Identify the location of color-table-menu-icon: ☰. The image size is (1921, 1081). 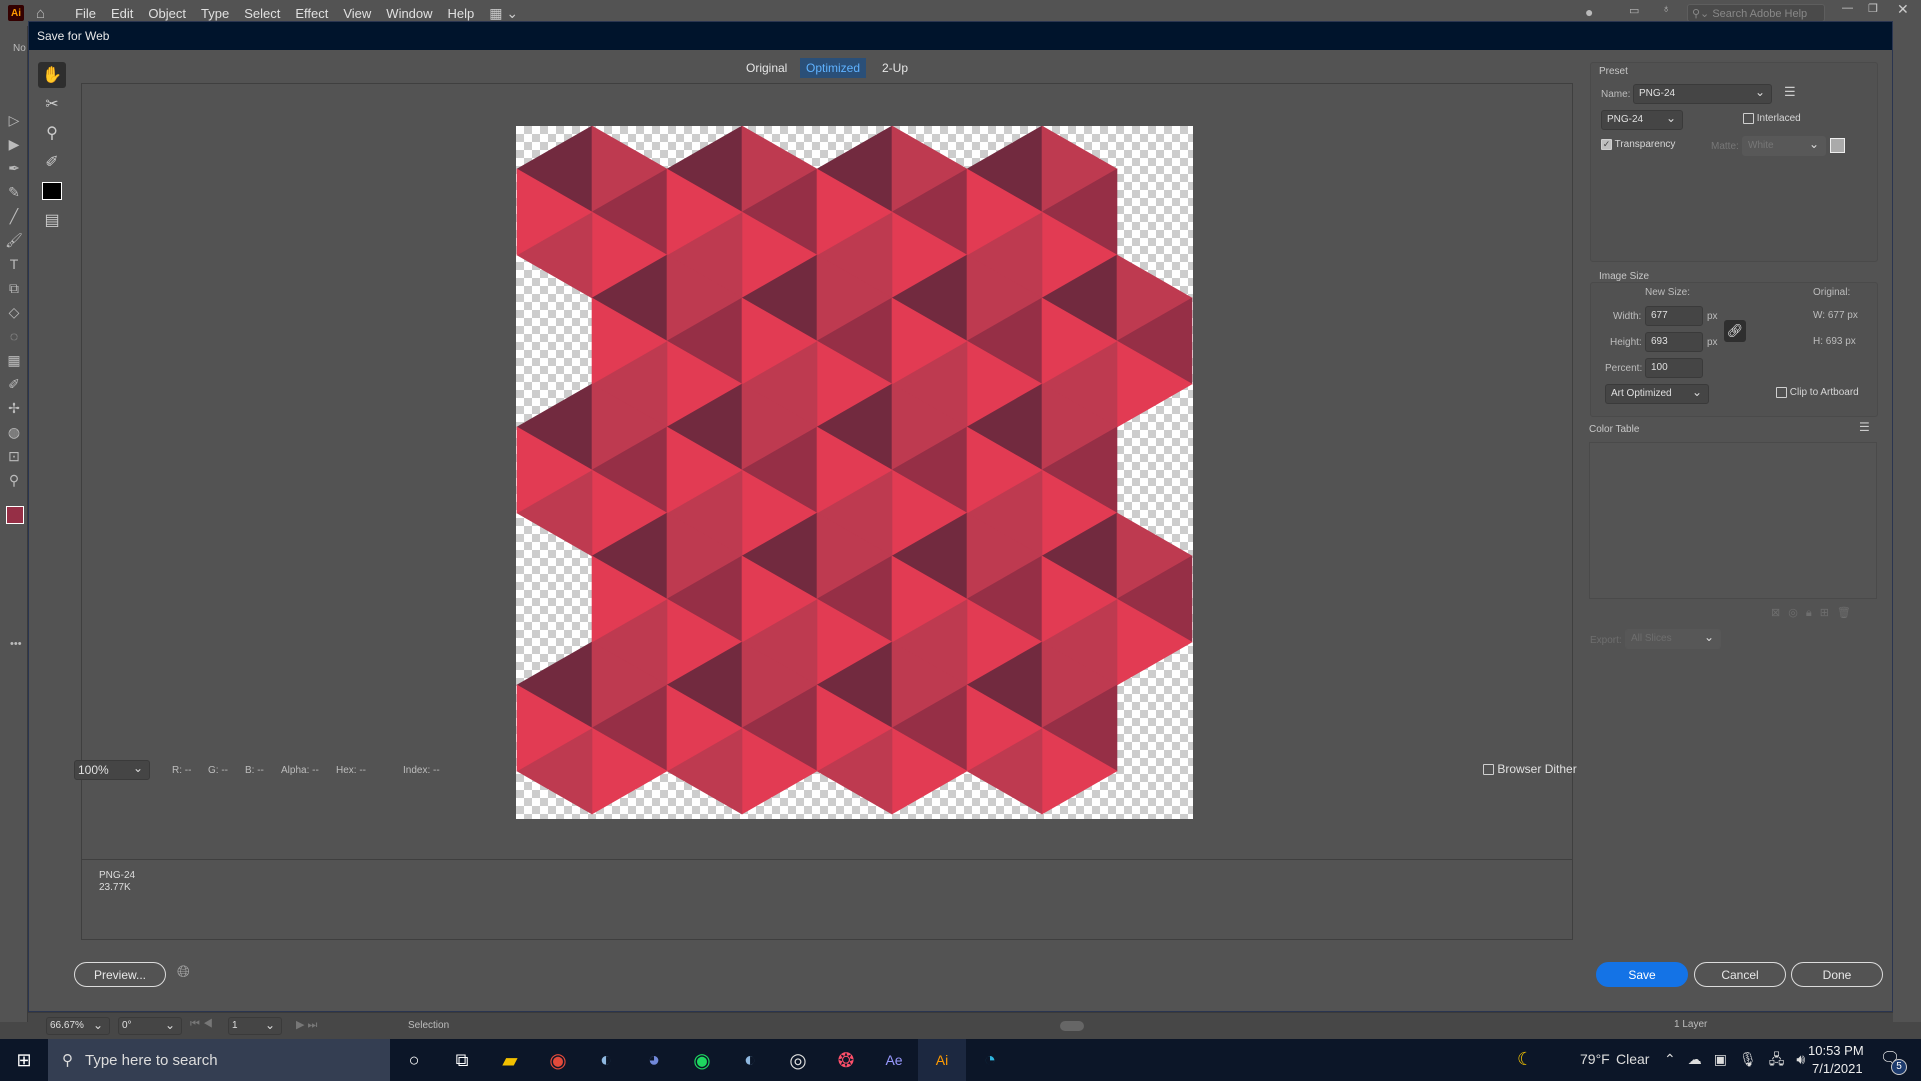
(1864, 427).